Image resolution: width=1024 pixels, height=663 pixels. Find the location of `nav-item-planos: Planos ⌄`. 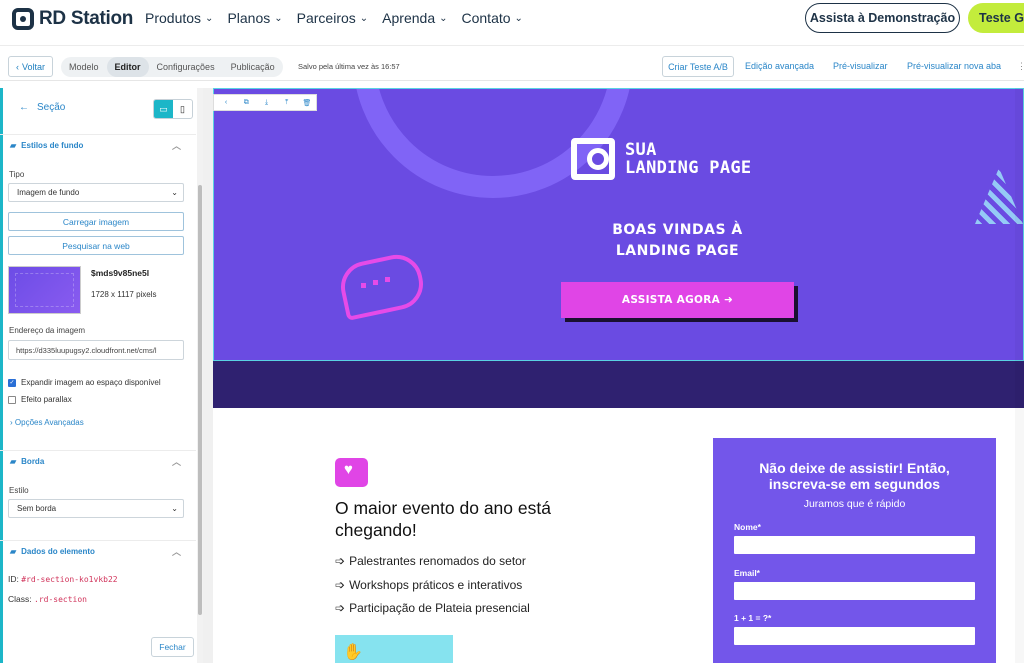

nav-item-planos: Planos ⌄ is located at coordinates (254, 18).